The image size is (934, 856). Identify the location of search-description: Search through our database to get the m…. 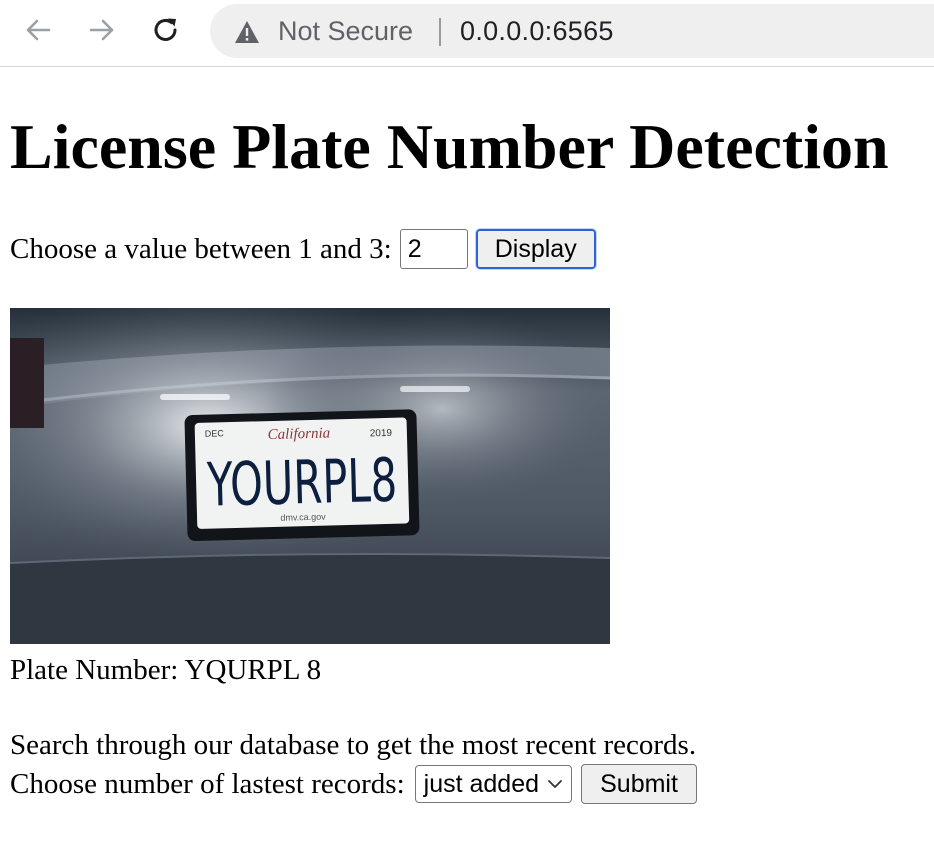
(353, 745).